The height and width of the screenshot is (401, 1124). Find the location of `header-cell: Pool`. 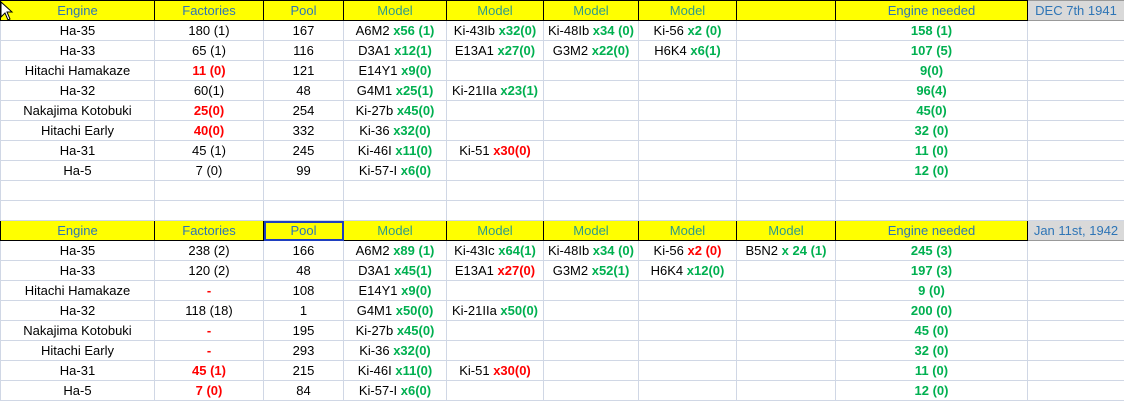

header-cell: Pool is located at coordinates (303, 10).